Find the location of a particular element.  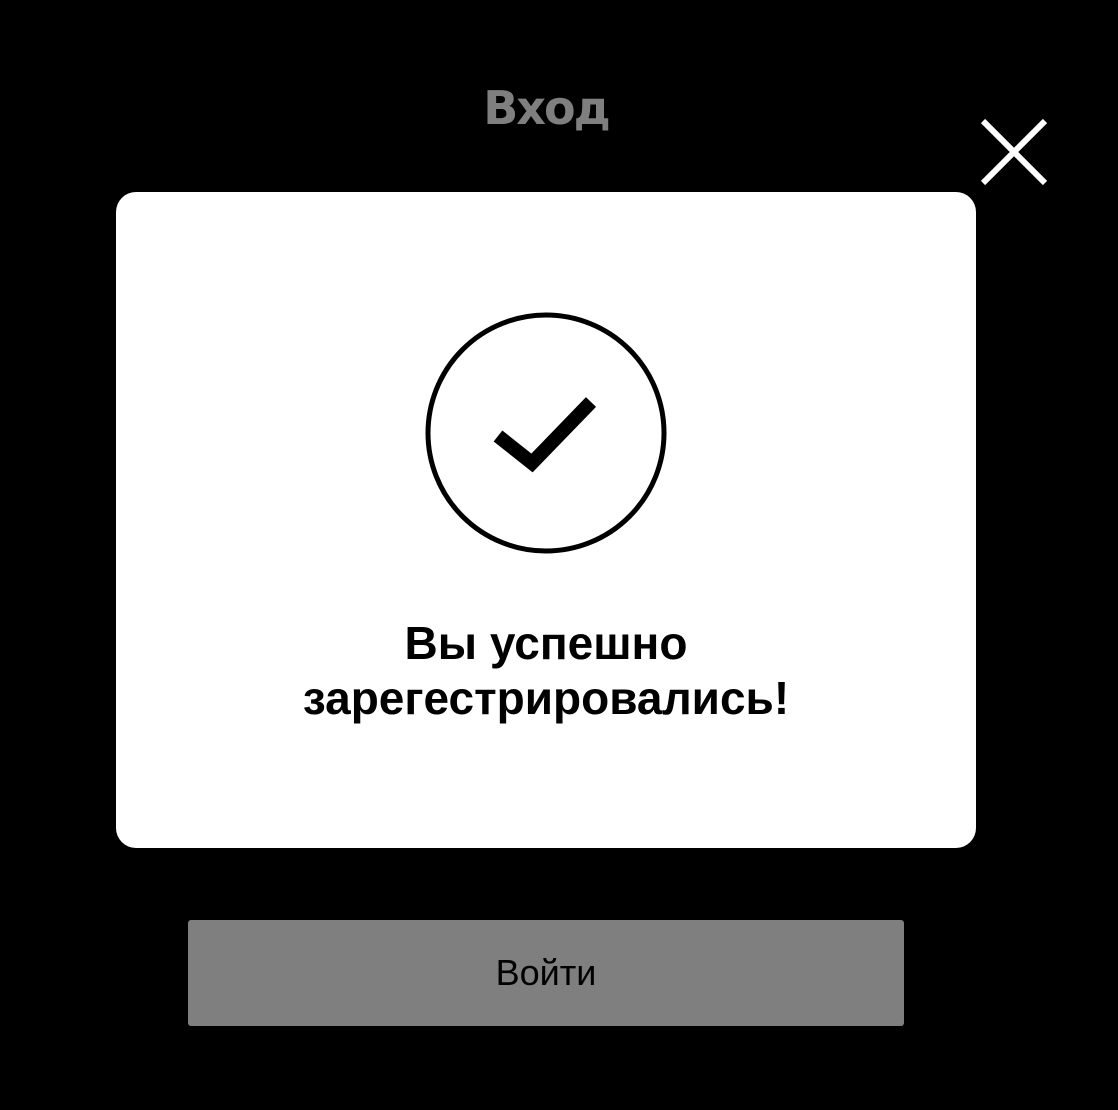

login-button: Войти is located at coordinates (546, 973).